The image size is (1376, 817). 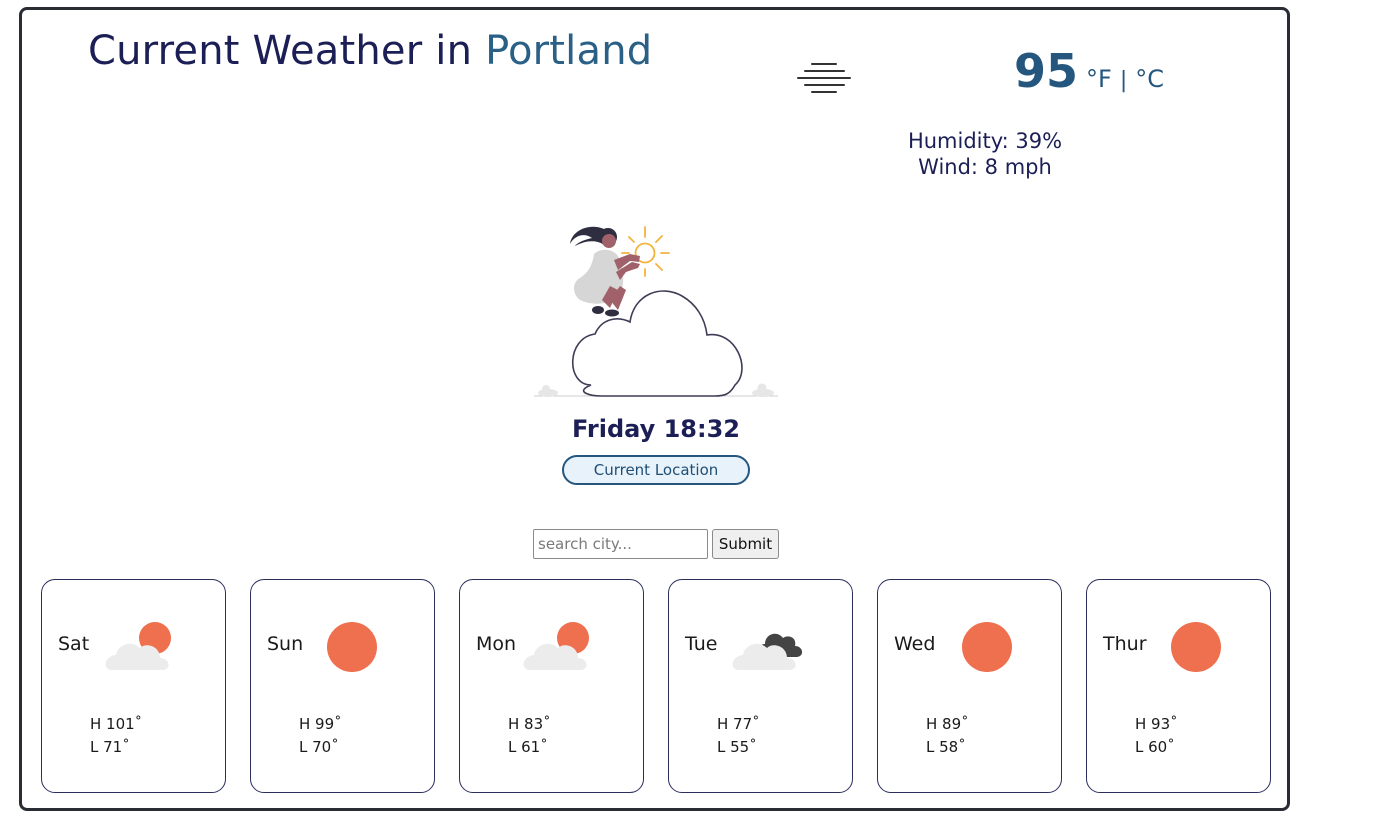 What do you see at coordinates (116, 724) in the screenshot?
I see `forecast-high: H 101˚` at bounding box center [116, 724].